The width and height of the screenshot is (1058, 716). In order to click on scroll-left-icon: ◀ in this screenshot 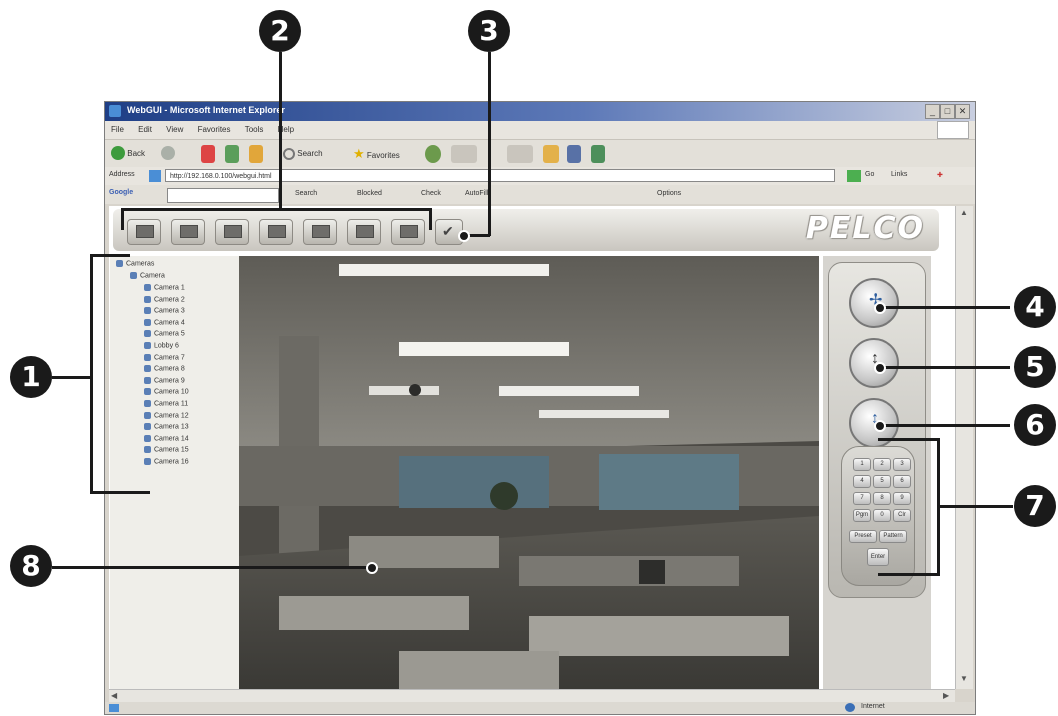, I will do `click(114, 695)`.